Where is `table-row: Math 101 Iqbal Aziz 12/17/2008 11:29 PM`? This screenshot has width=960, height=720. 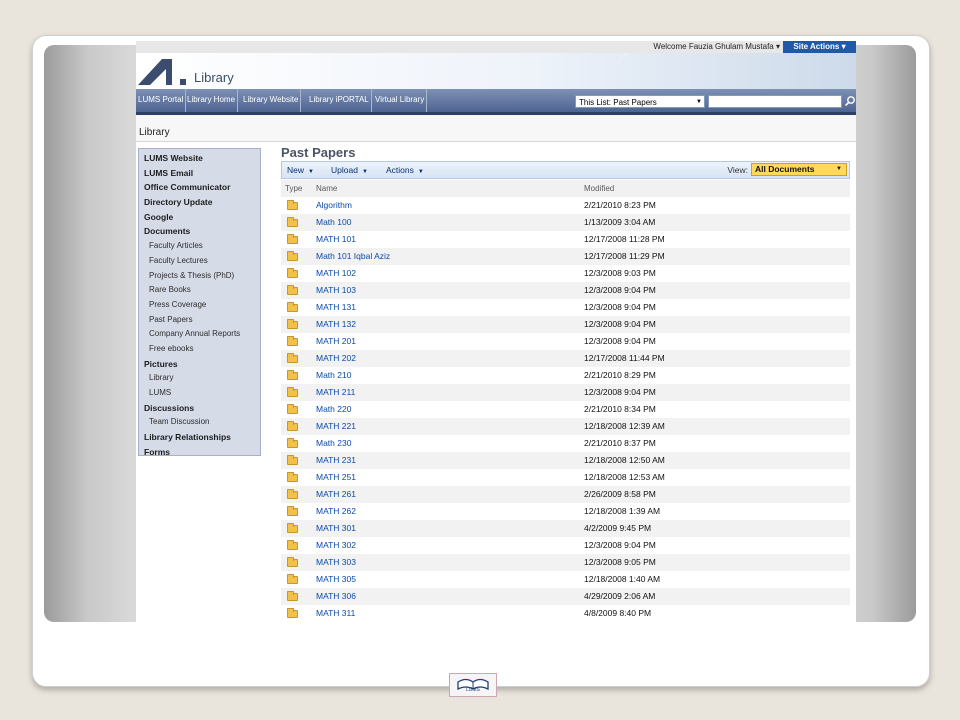
table-row: Math 101 Iqbal Aziz 12/17/2008 11:29 PM is located at coordinates (565, 256).